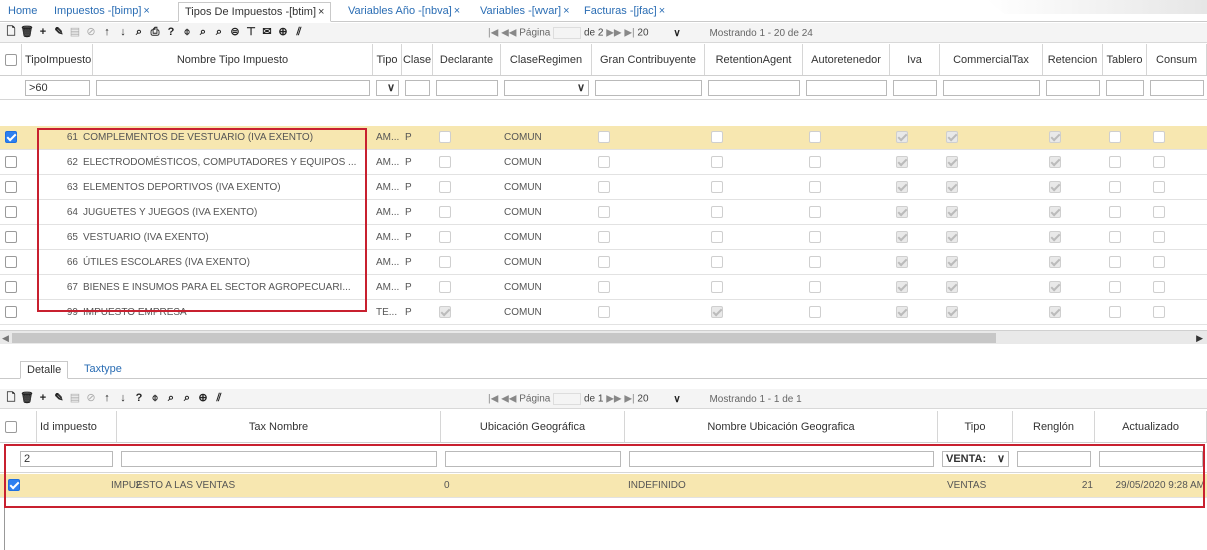 The height and width of the screenshot is (550, 1207). Describe the element at coordinates (603, 313) in the screenshot. I see `table-row: 99 IMPUESTO EMPRESA TE... P COMUN` at that location.